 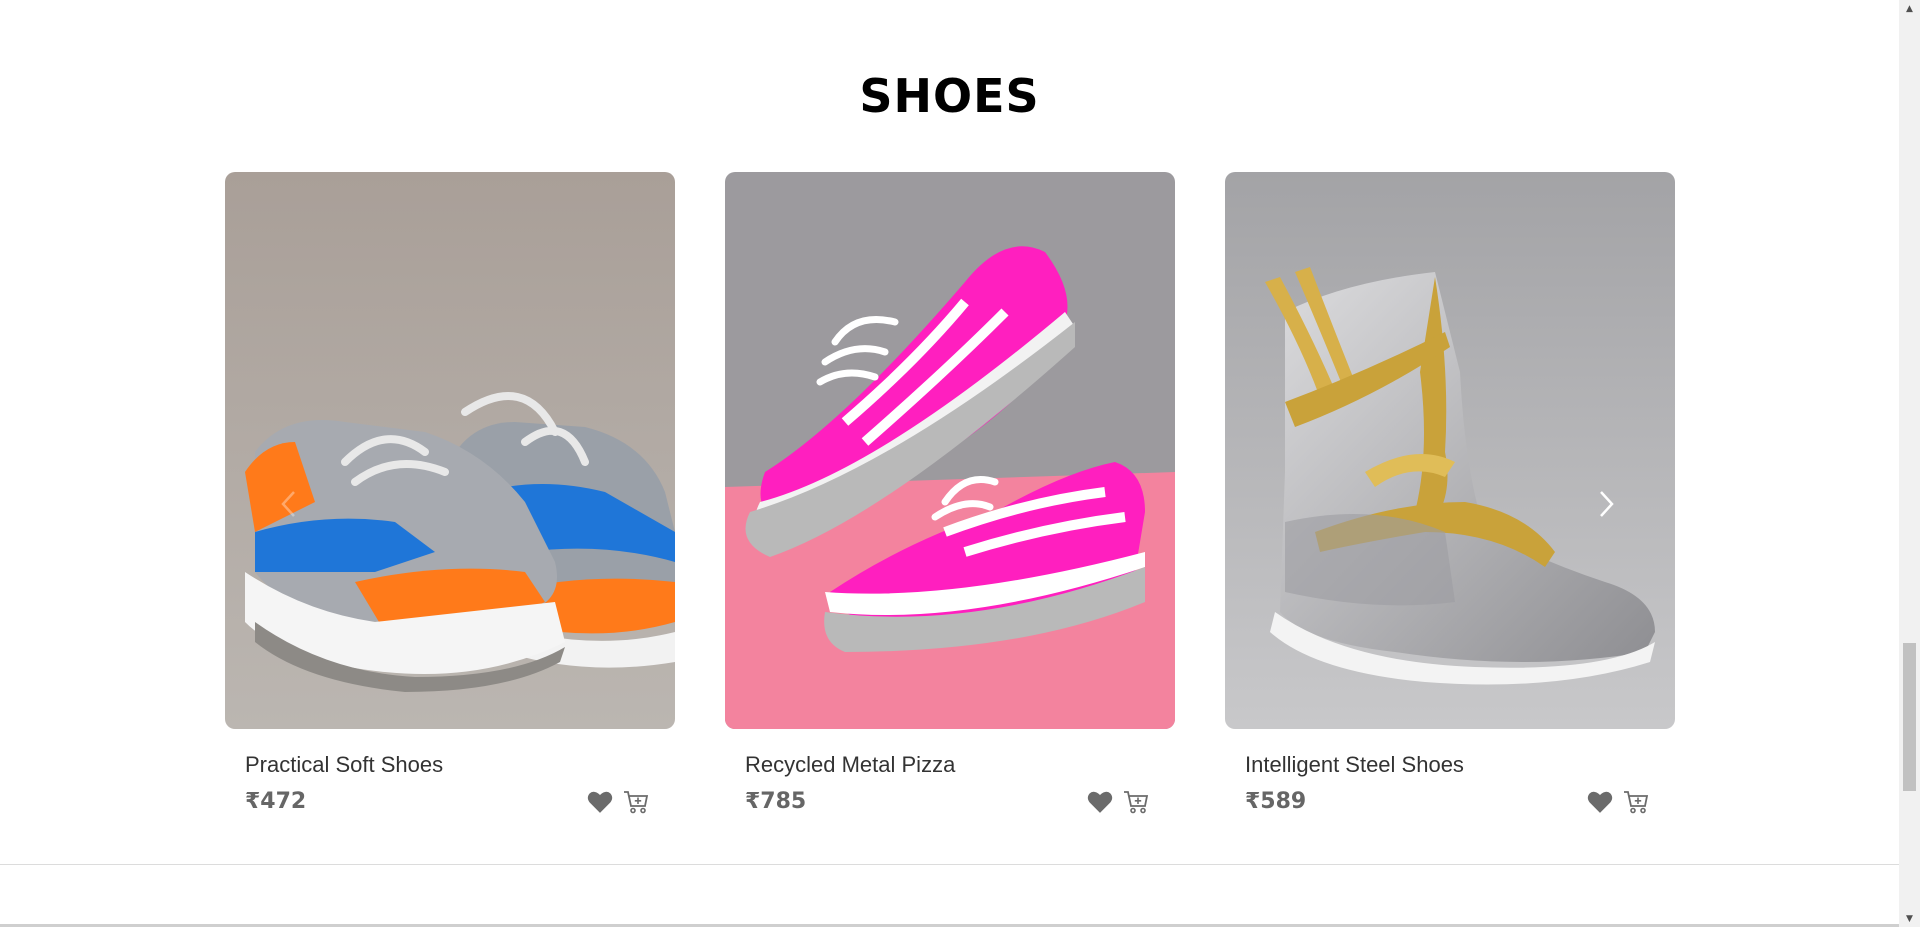 What do you see at coordinates (949, 96) in the screenshot?
I see `section-title: SHOES` at bounding box center [949, 96].